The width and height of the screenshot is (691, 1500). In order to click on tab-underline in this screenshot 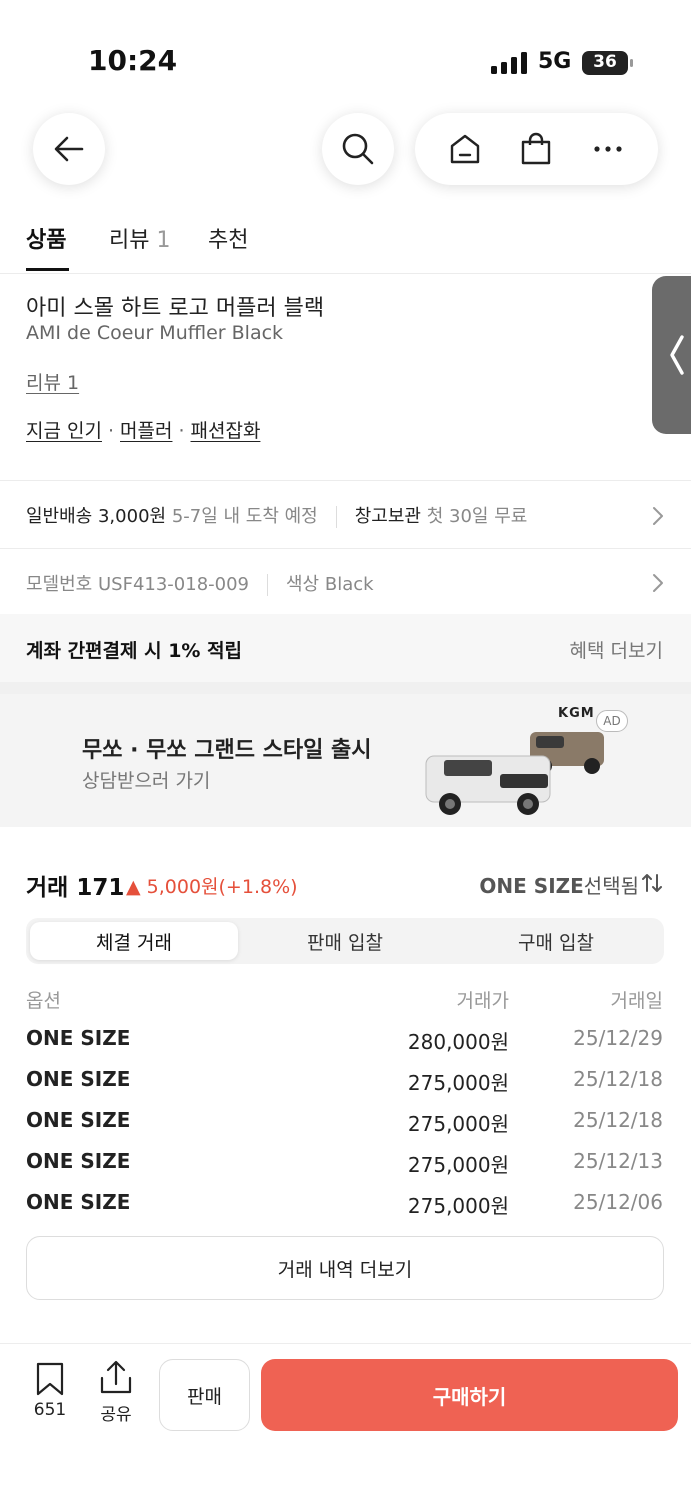, I will do `click(47, 269)`.